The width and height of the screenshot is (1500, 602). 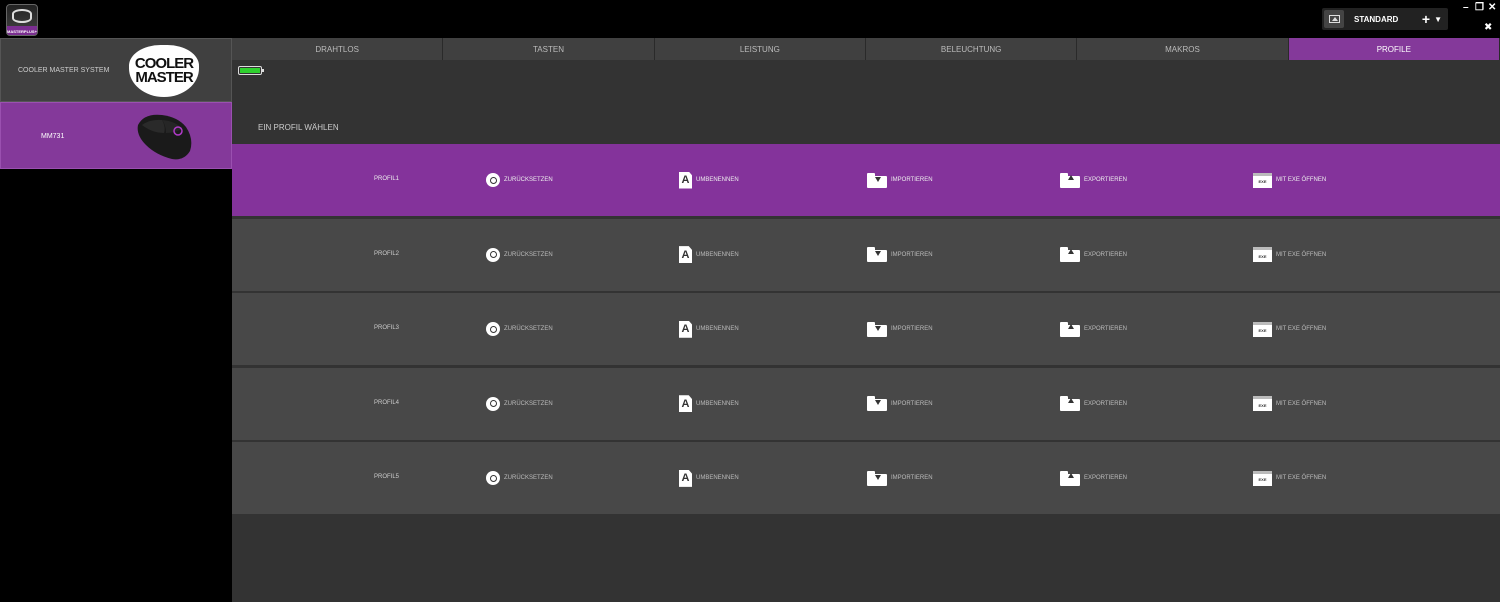 I want to click on tab-drahtlos: DRAHTLOS, so click(x=338, y=49).